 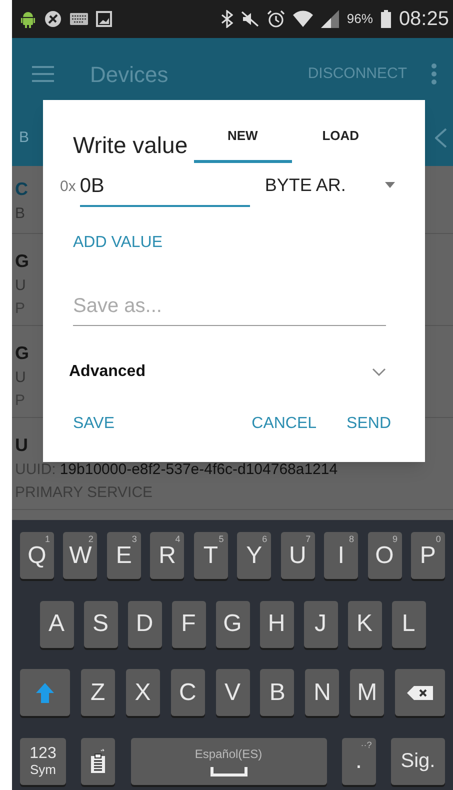 I want to click on keyboard-key: C, so click(x=187, y=692).